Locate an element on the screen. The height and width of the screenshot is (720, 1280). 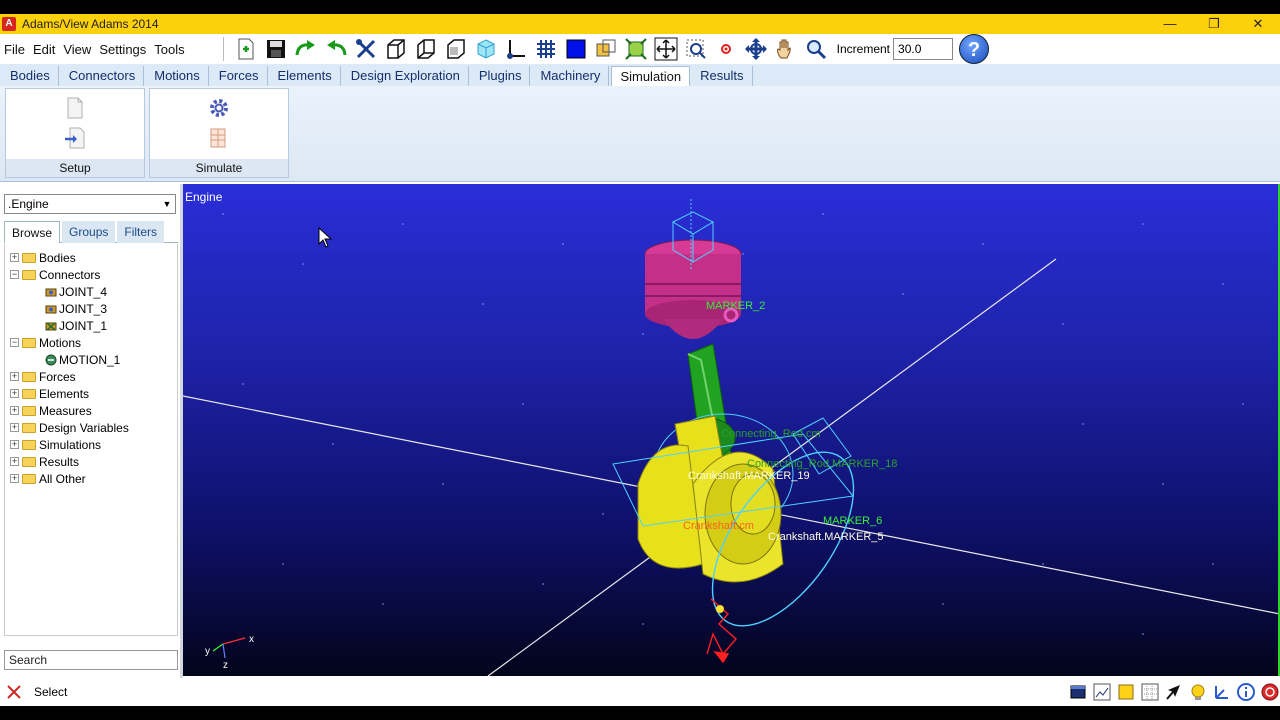
model-select-value: .Engine is located at coordinates (28, 204).